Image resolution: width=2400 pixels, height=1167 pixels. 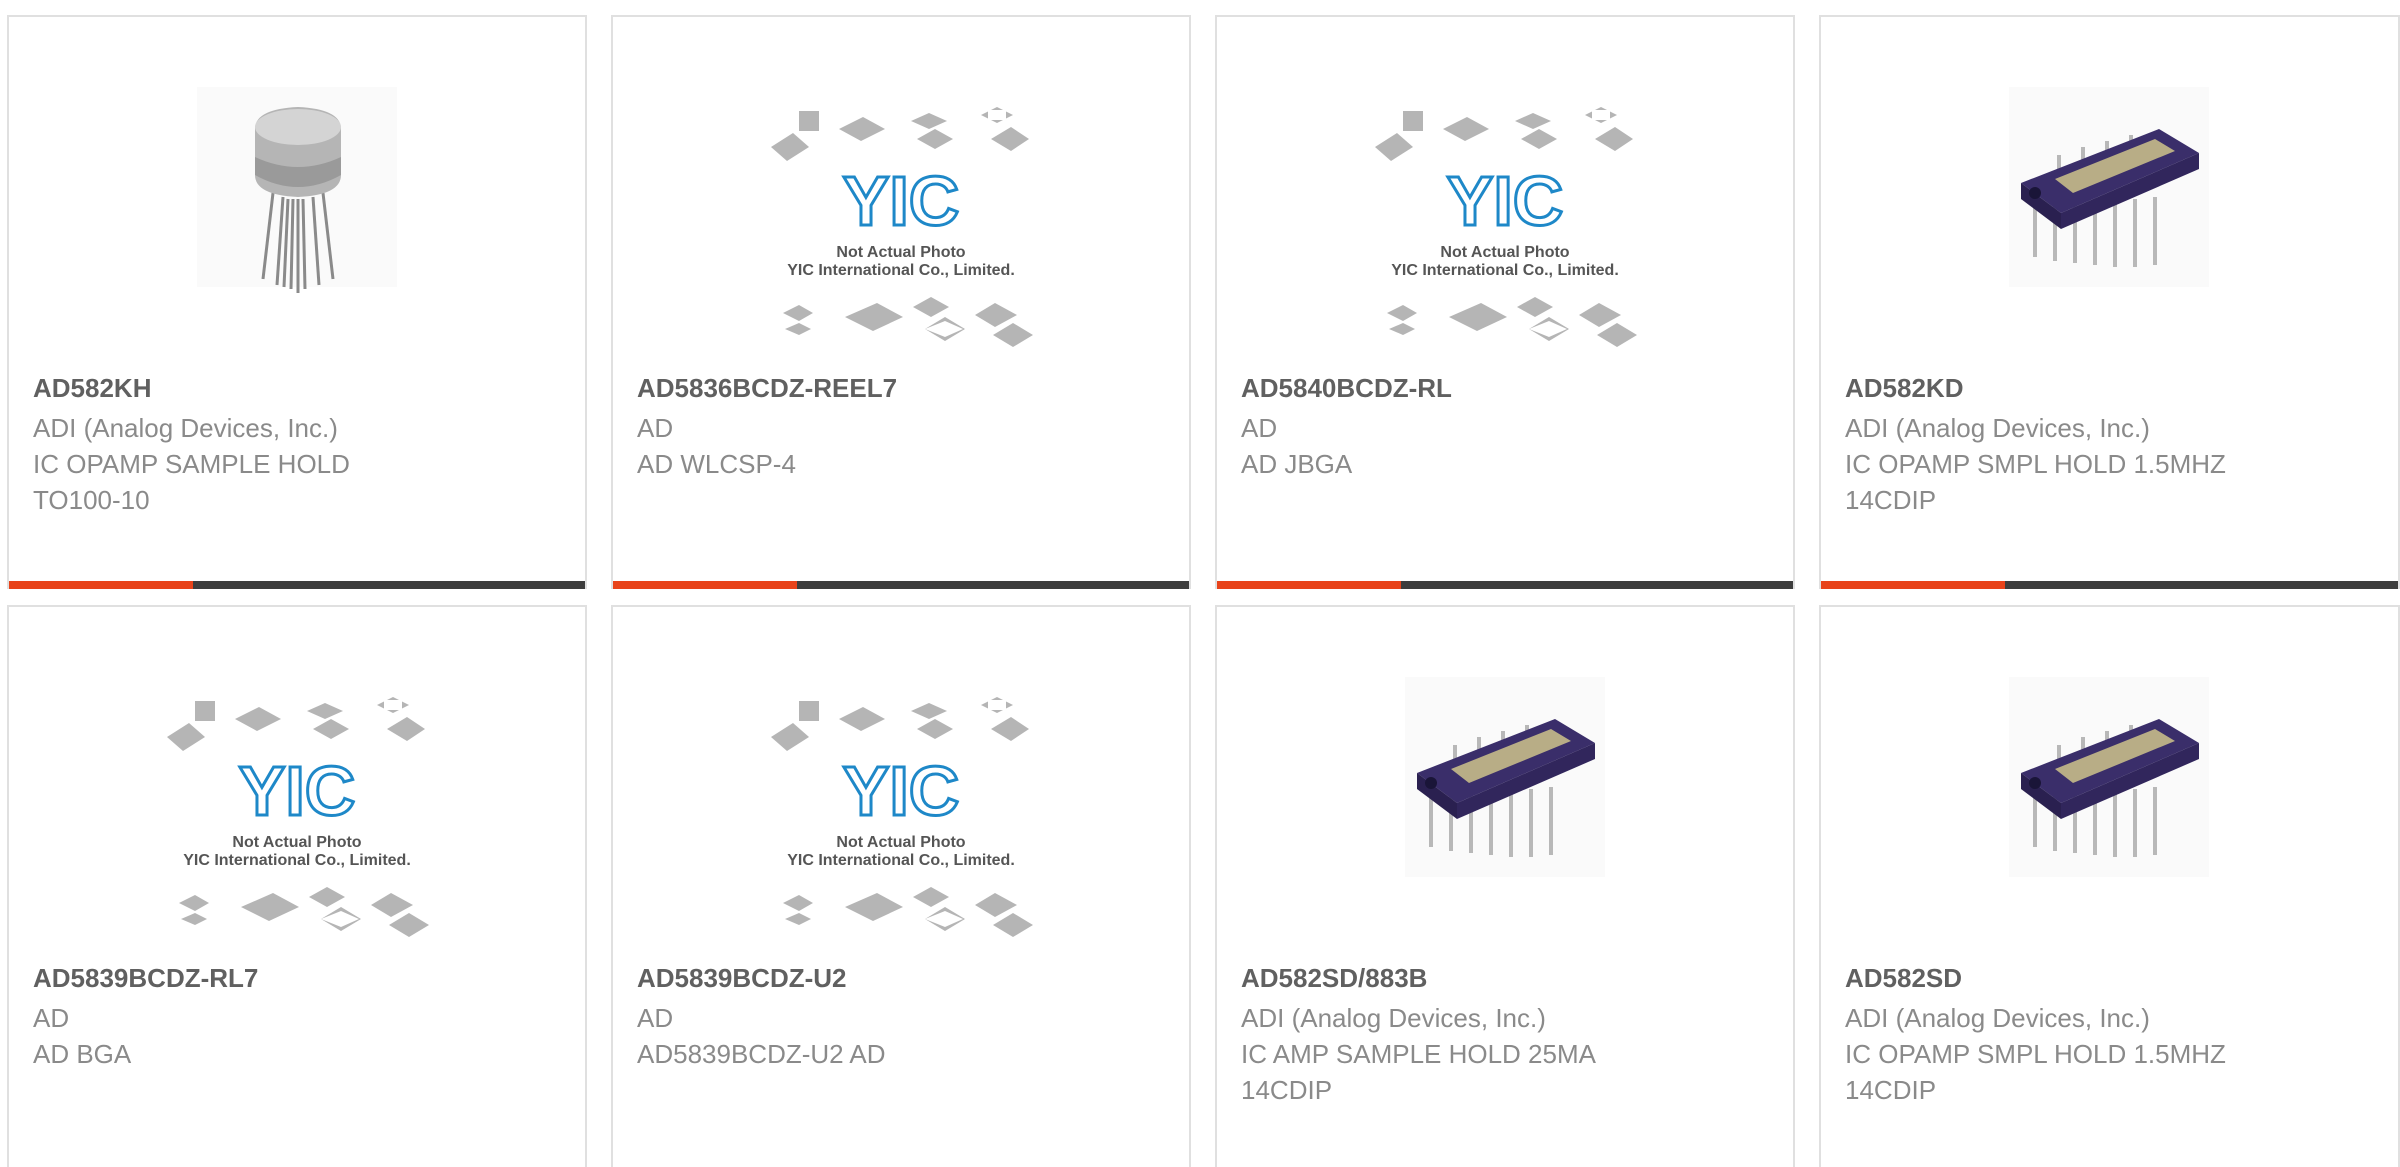 I want to click on part-number: AD582KD, so click(x=1904, y=388).